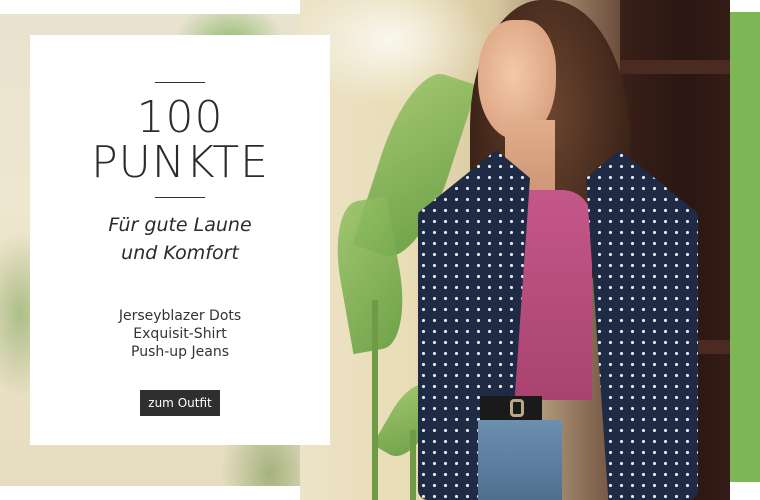  Describe the element at coordinates (520, 460) in the screenshot. I see `jeans` at that location.